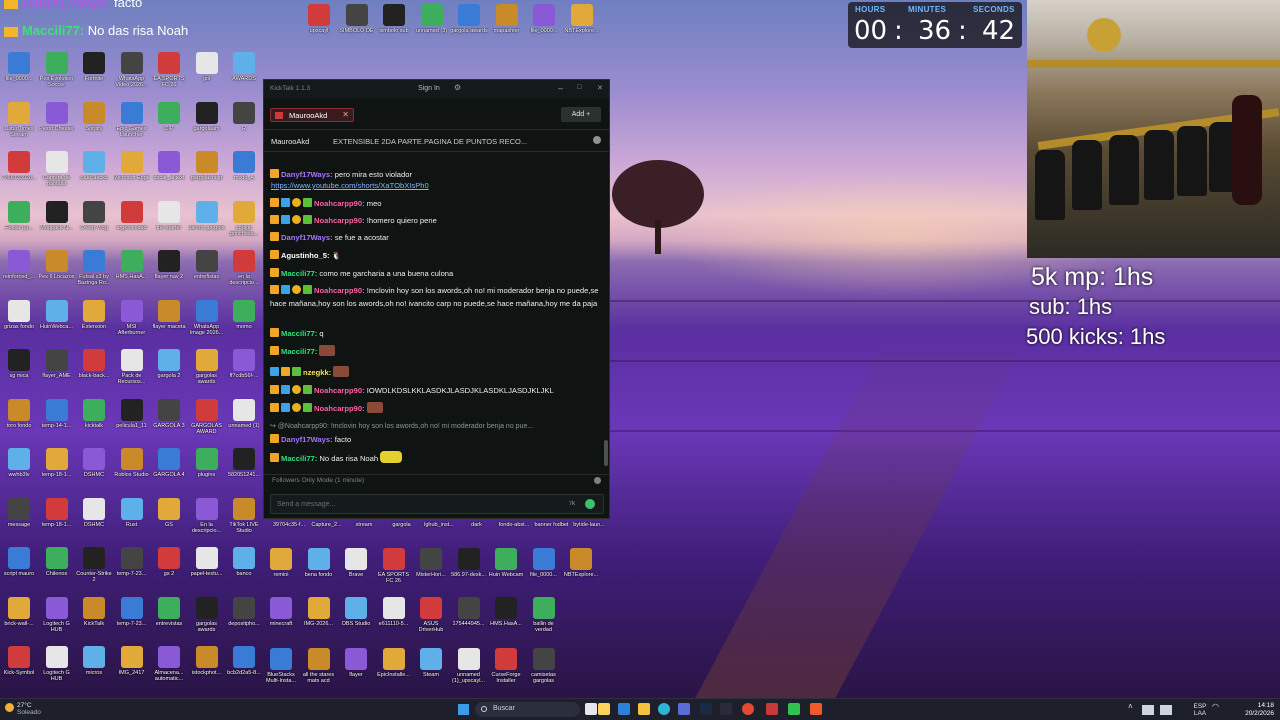 Image resolution: width=1280 pixels, height=720 pixels. I want to click on desktop-icon: micros, so click(94, 664).